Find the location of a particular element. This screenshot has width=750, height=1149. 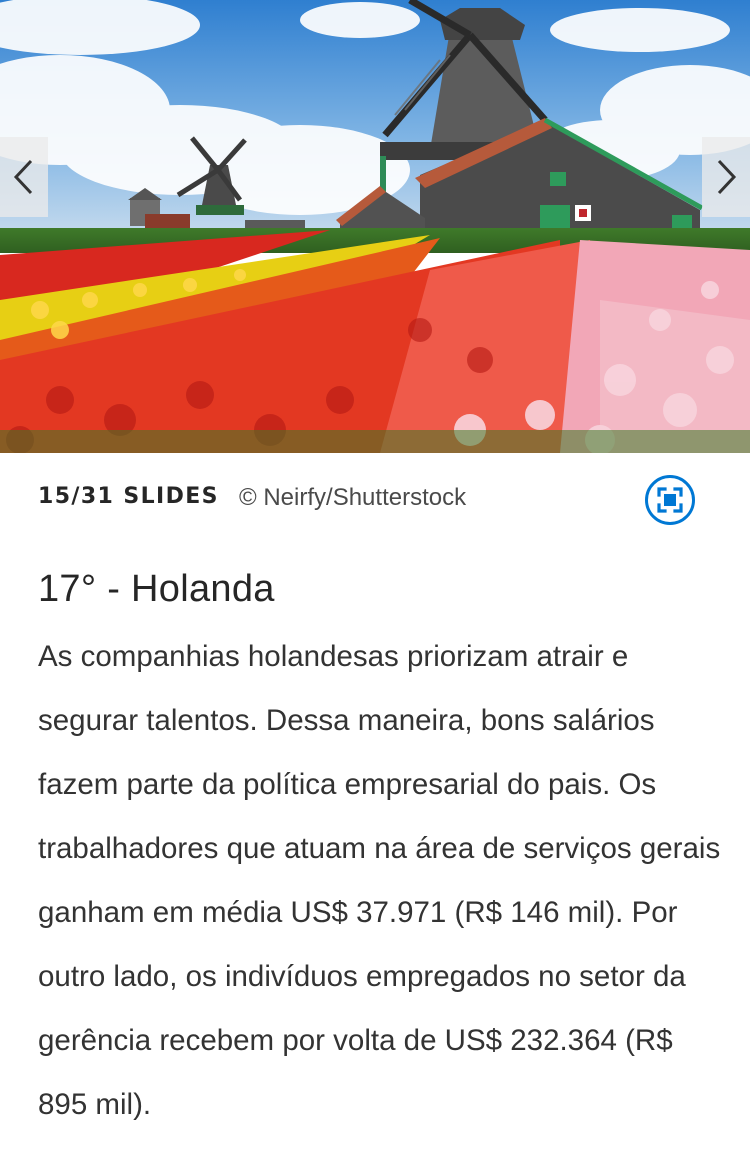

image-credit: © Neirfy/Shutterstock is located at coordinates (353, 497).